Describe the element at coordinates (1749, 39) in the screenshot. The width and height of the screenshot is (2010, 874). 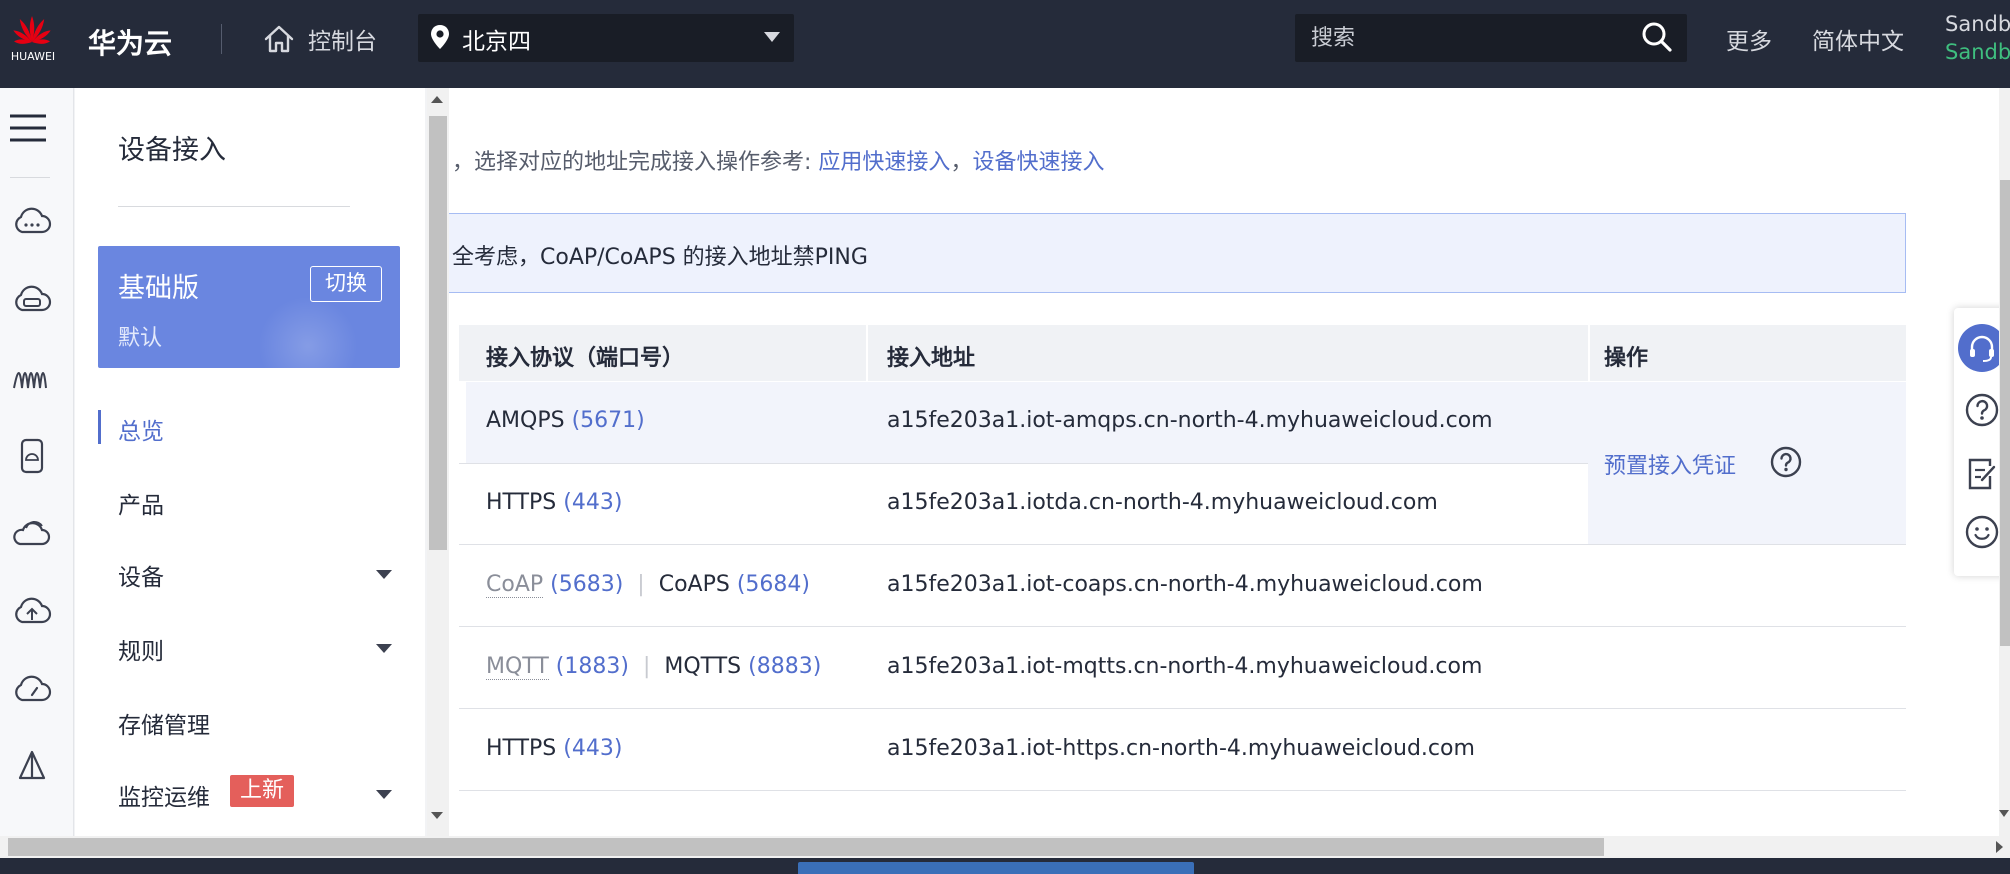
I see `more-menu: 更多` at that location.